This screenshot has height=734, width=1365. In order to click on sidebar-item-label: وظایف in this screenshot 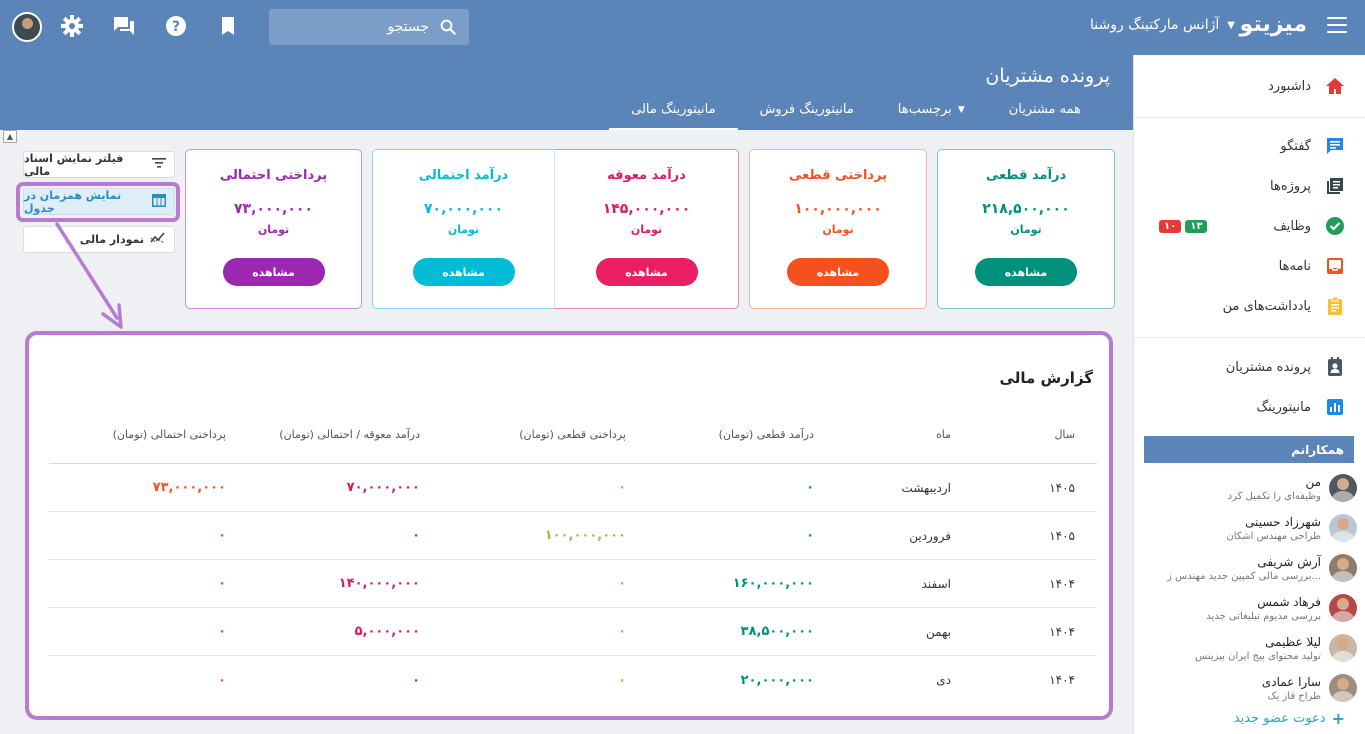, I will do `click(1292, 226)`.